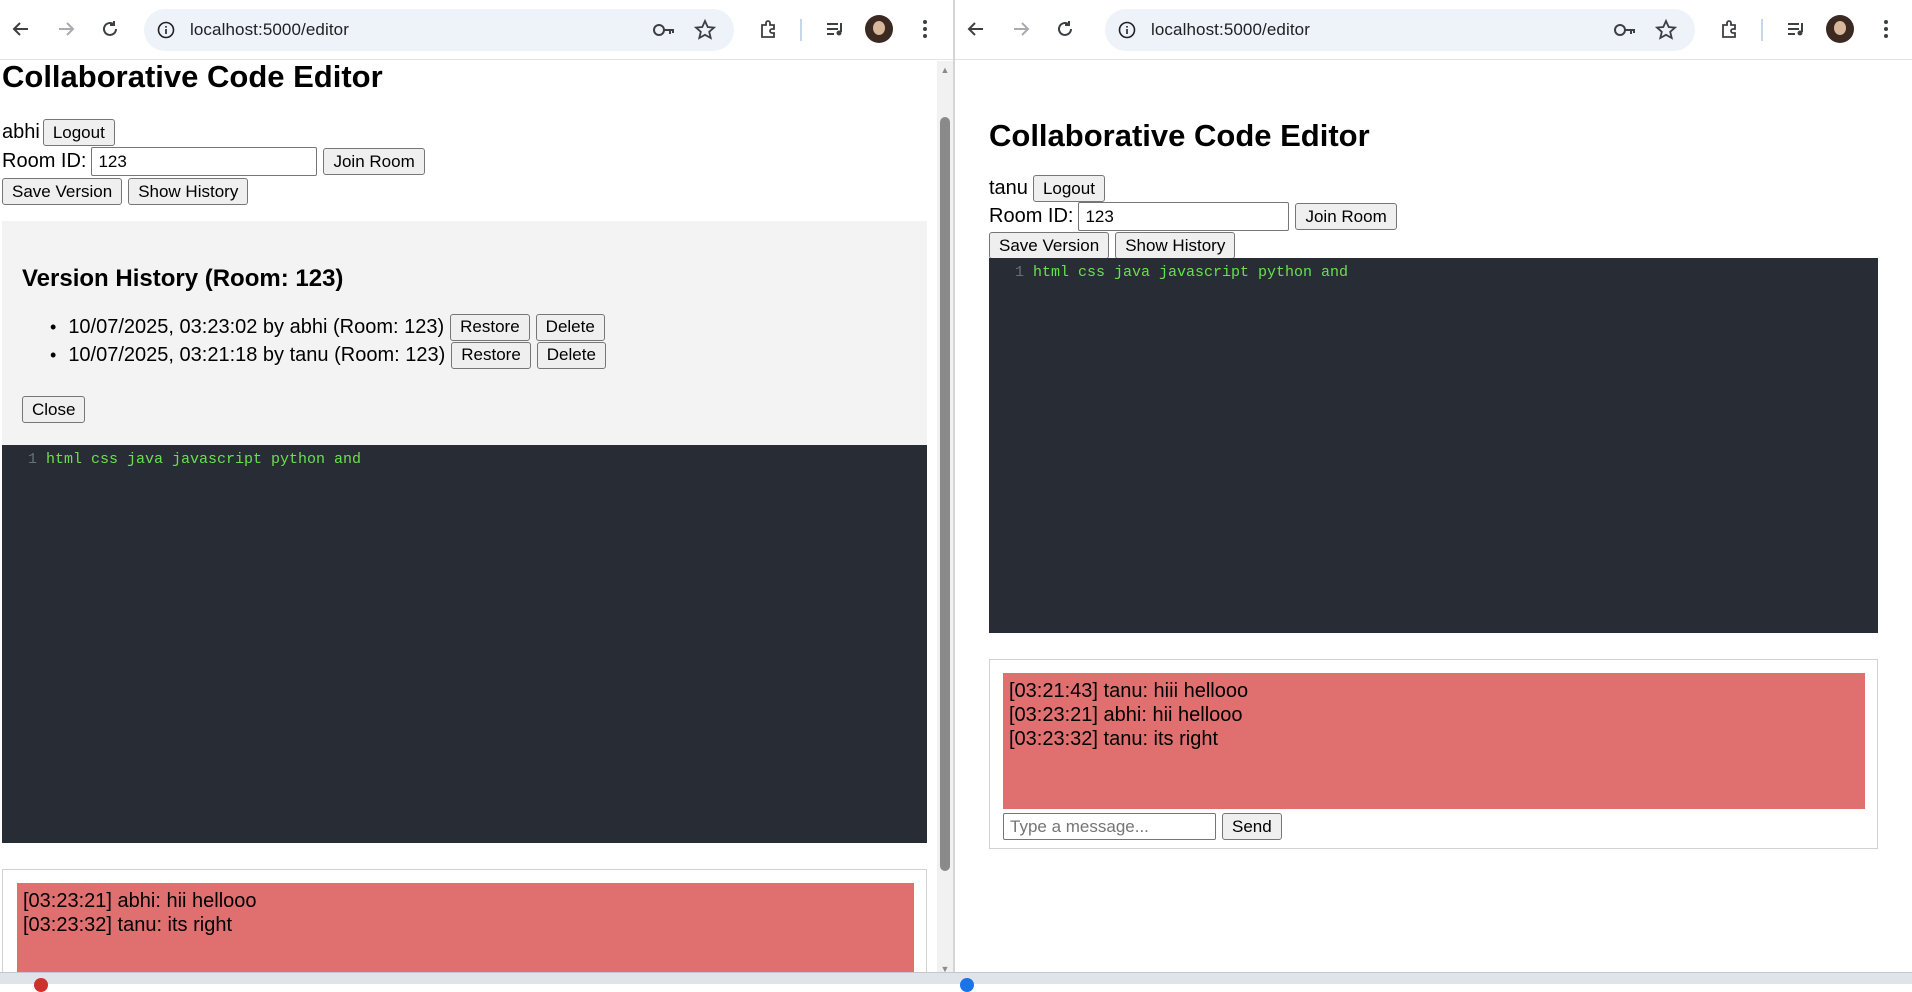  I want to click on user-bar: tanu Logout, so click(1047, 188).